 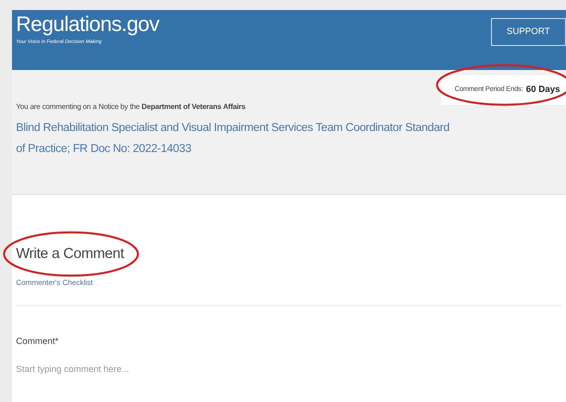 What do you see at coordinates (70, 254) in the screenshot?
I see `write-comment-heading: Write a Comment` at bounding box center [70, 254].